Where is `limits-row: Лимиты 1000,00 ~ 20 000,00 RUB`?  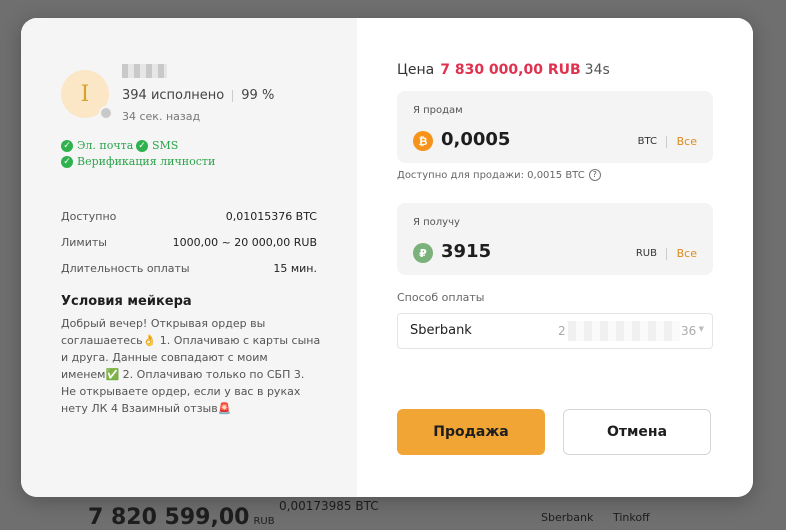 limits-row: Лимиты 1000,00 ~ 20 000,00 RUB is located at coordinates (189, 242).